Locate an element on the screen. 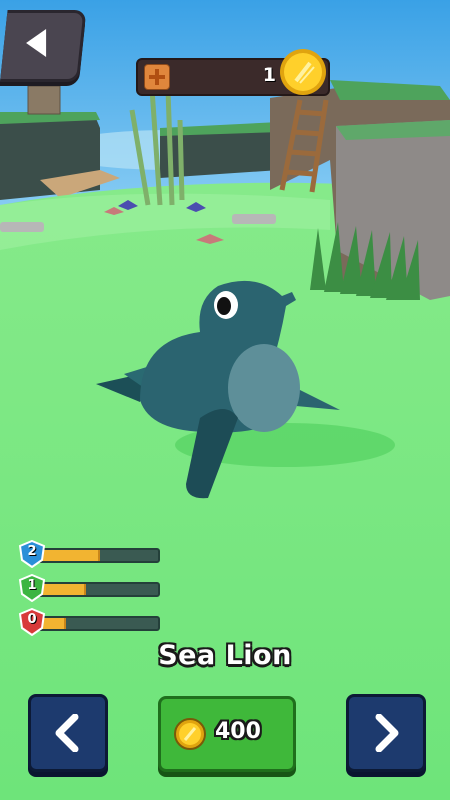 The image size is (450, 800). chevron-left-icon is located at coordinates (67, 733).